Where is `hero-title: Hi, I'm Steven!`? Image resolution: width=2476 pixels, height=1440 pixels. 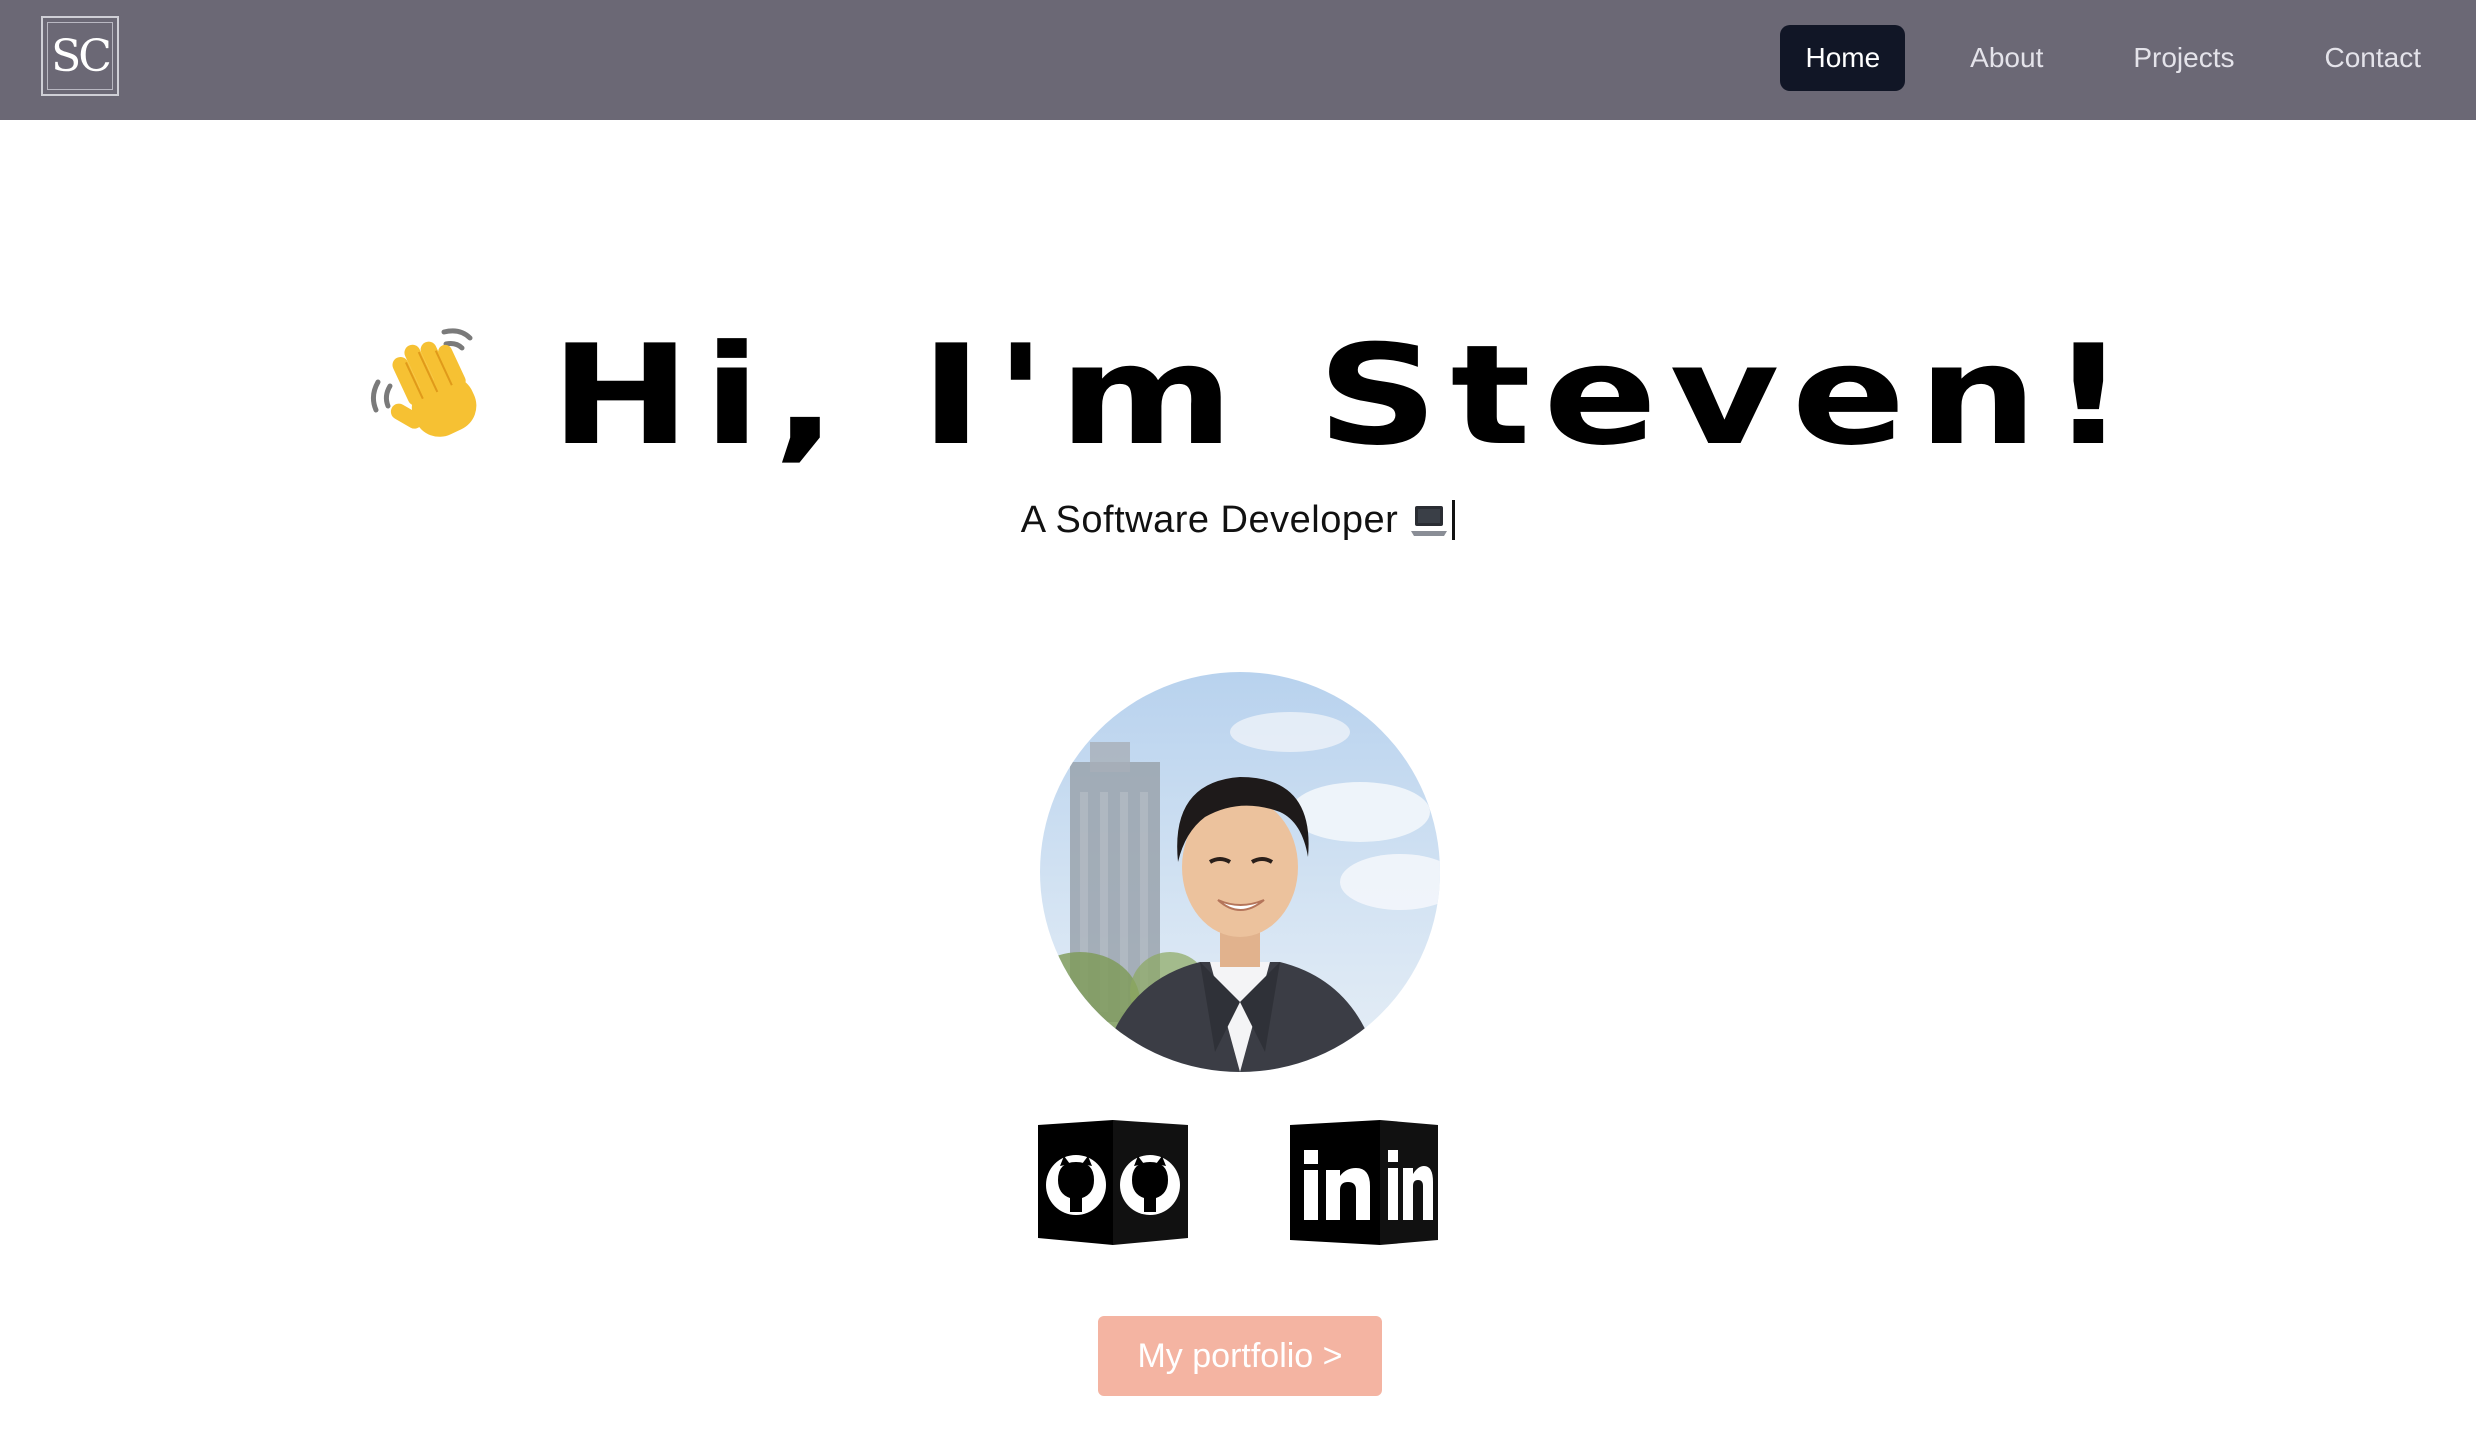
hero-title: Hi, I'm Steven! is located at coordinates (1344, 395).